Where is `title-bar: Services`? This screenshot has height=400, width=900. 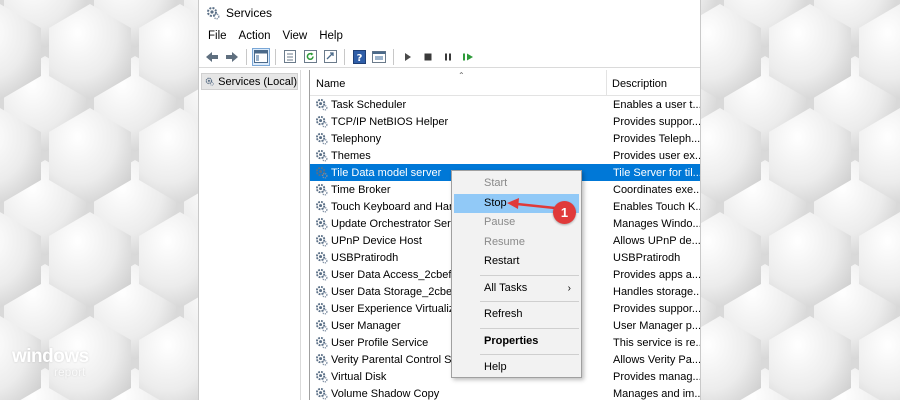 title-bar: Services is located at coordinates (449, 13).